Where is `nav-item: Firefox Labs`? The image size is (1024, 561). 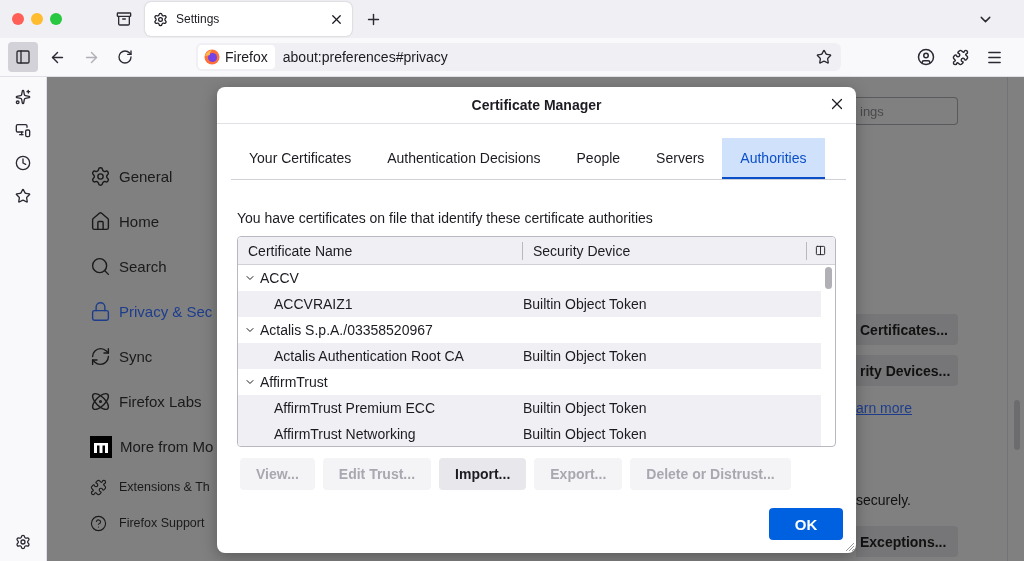
nav-item: Firefox Labs is located at coordinates (160, 401).